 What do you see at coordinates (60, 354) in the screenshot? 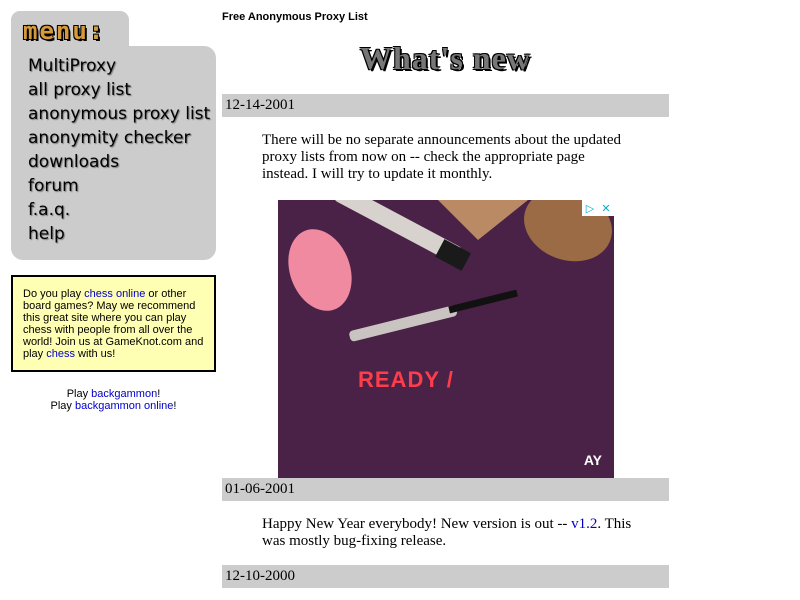
I see `chess-link: chess` at bounding box center [60, 354].